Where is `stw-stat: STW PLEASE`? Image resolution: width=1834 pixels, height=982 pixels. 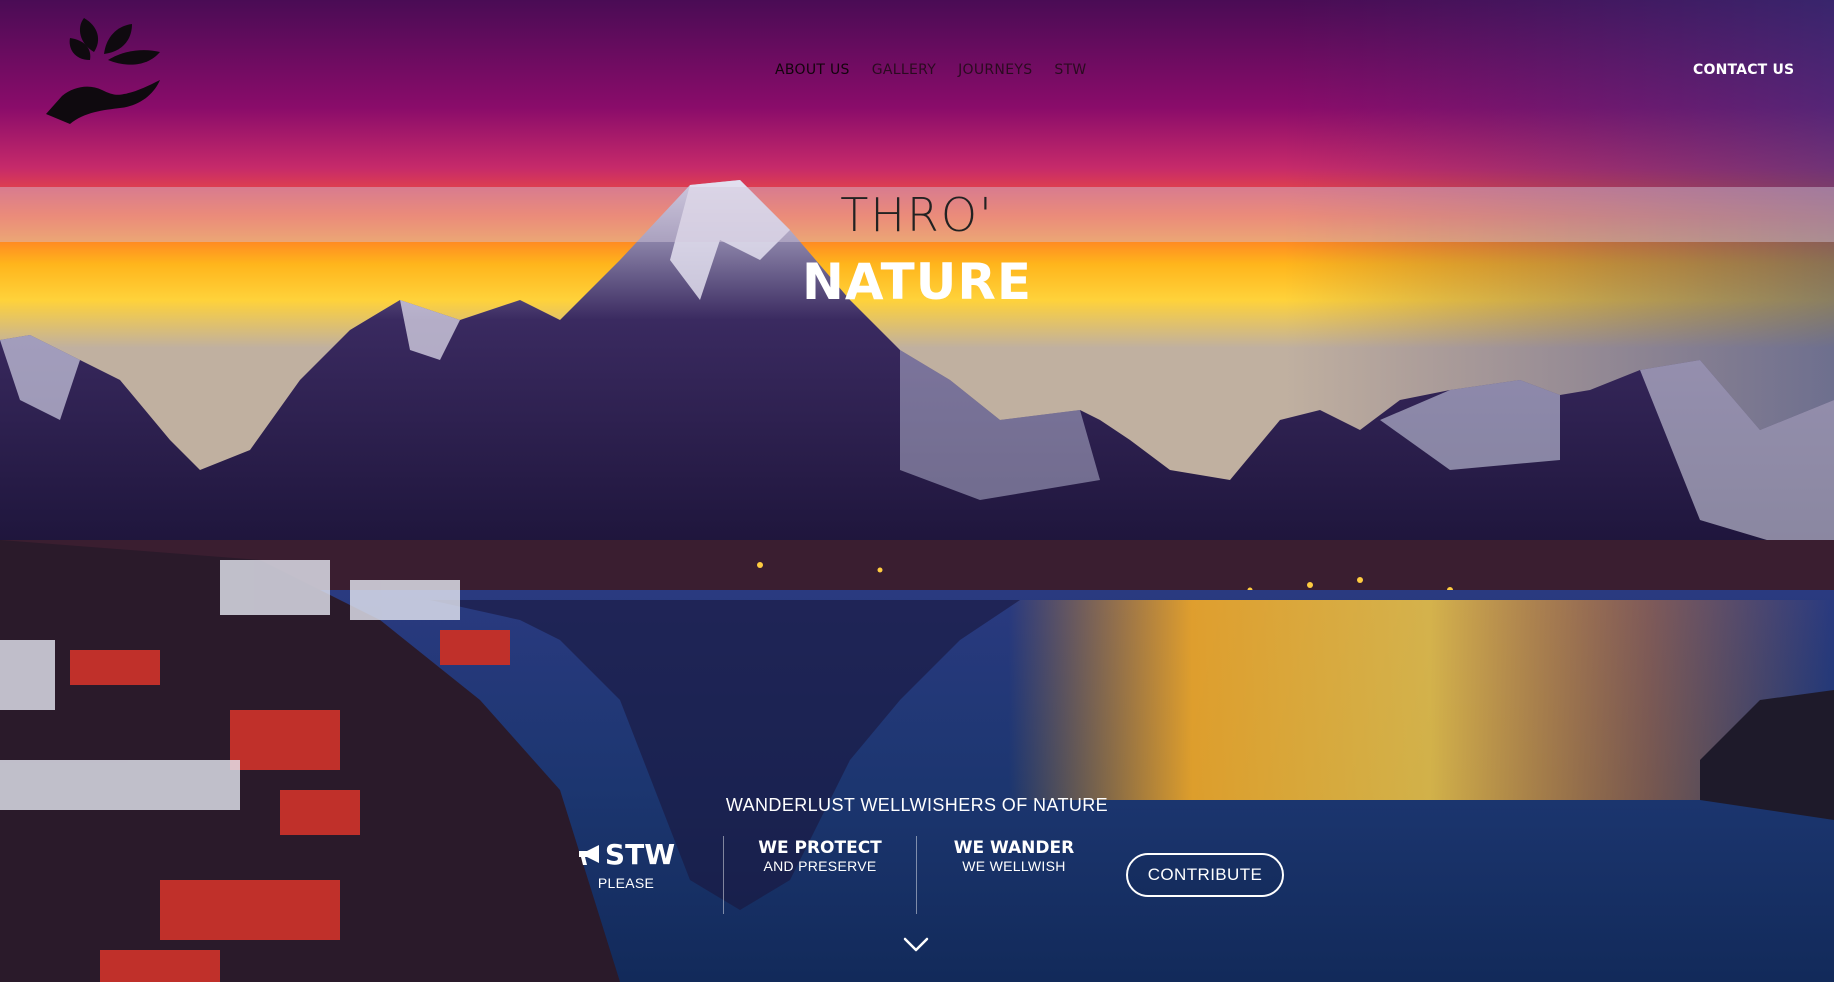 stw-stat: STW PLEASE is located at coordinates (626, 864).